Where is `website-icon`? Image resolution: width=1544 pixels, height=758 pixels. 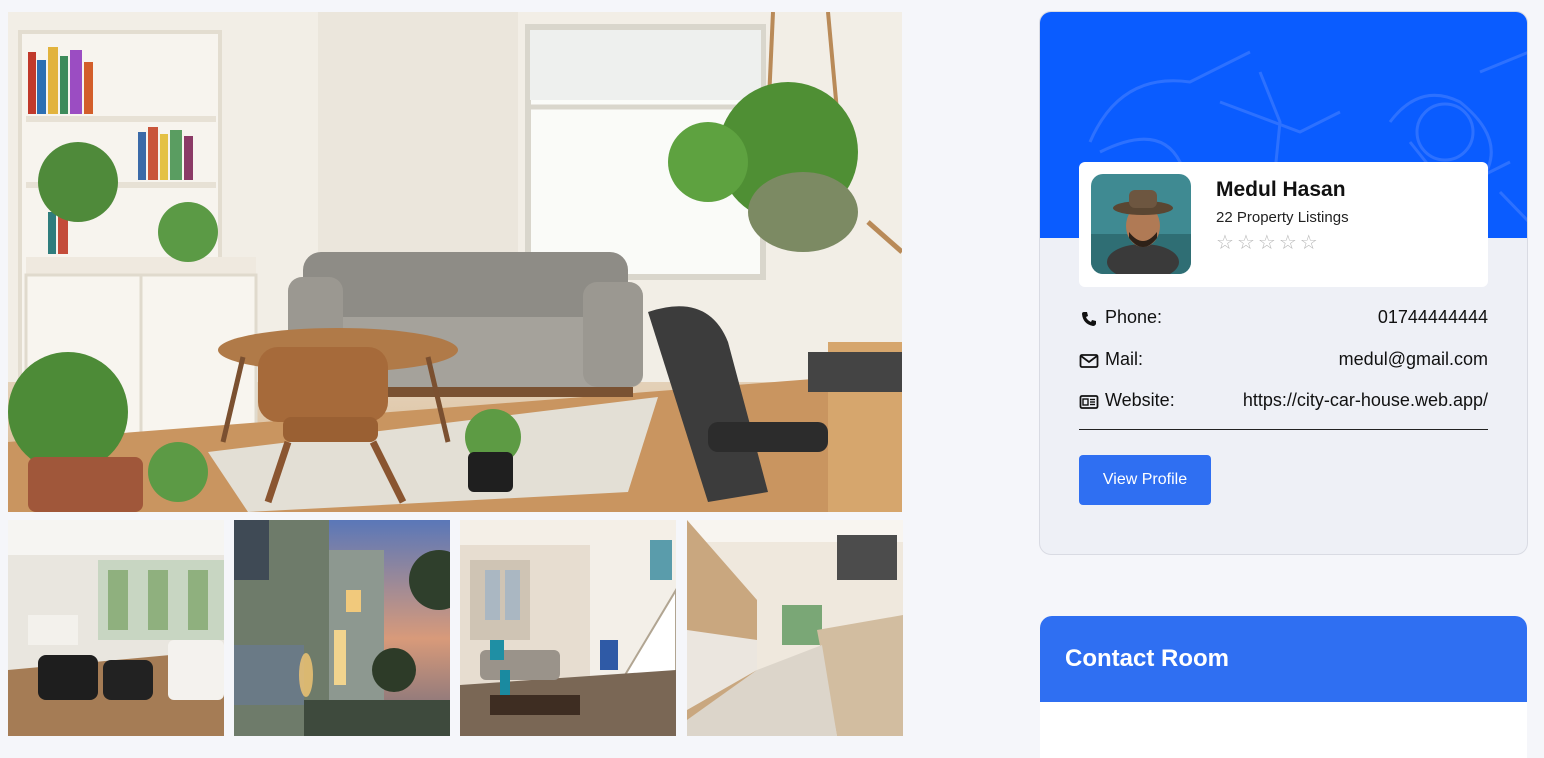
website-icon is located at coordinates (1089, 402).